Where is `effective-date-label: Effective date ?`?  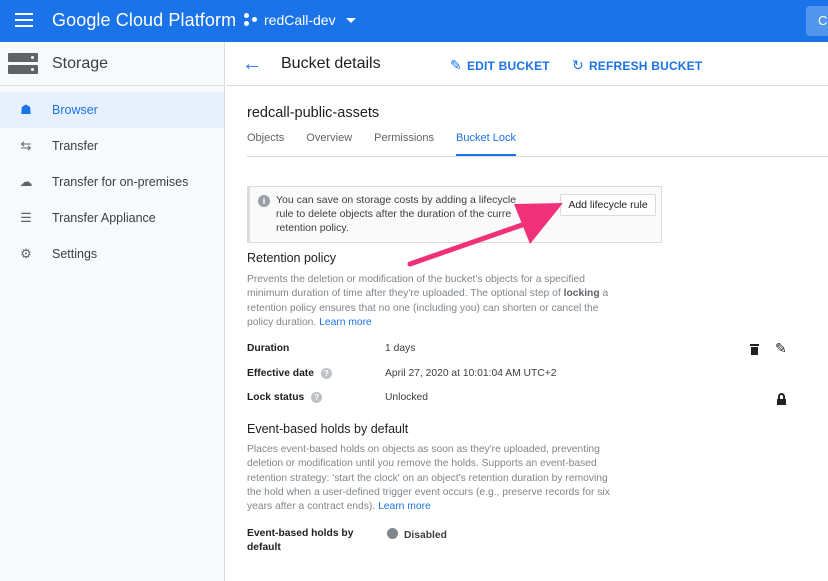 effective-date-label: Effective date ? is located at coordinates (289, 373).